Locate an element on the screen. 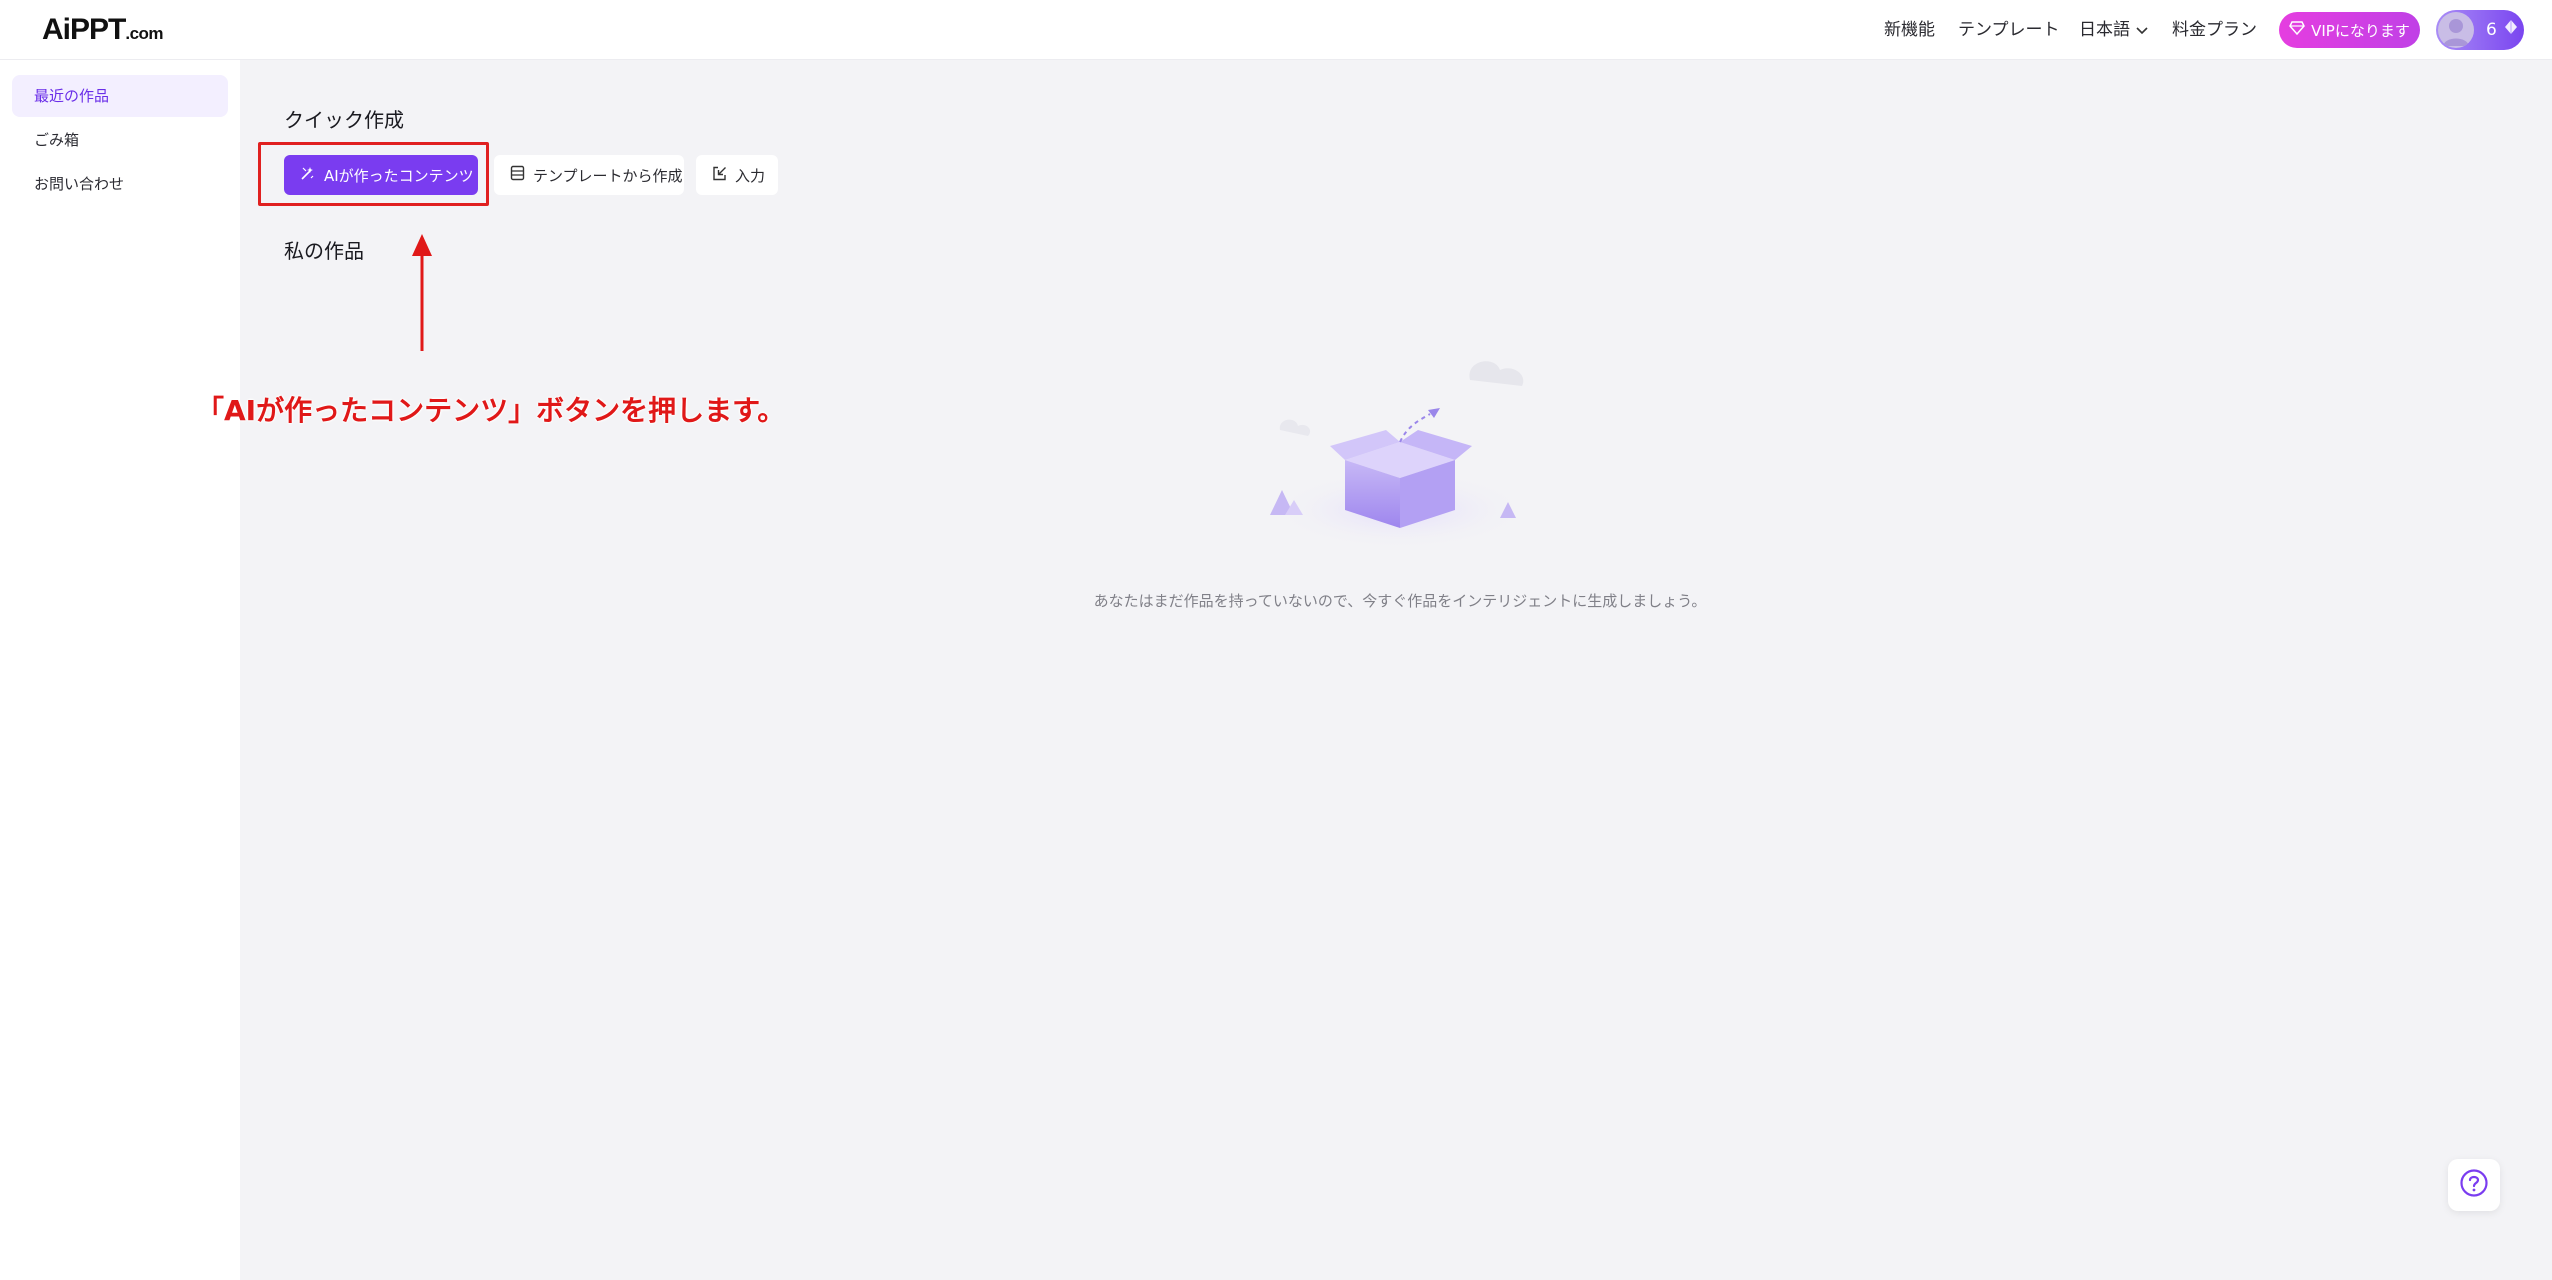 The image size is (2552, 1280). quick-create-title: クイック作成 is located at coordinates (344, 120).